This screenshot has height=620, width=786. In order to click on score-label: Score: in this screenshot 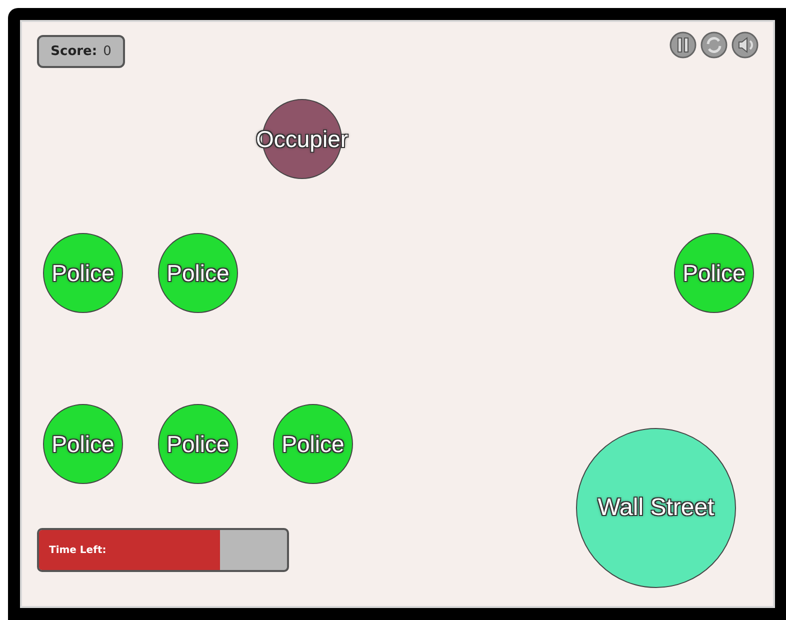, I will do `click(74, 51)`.